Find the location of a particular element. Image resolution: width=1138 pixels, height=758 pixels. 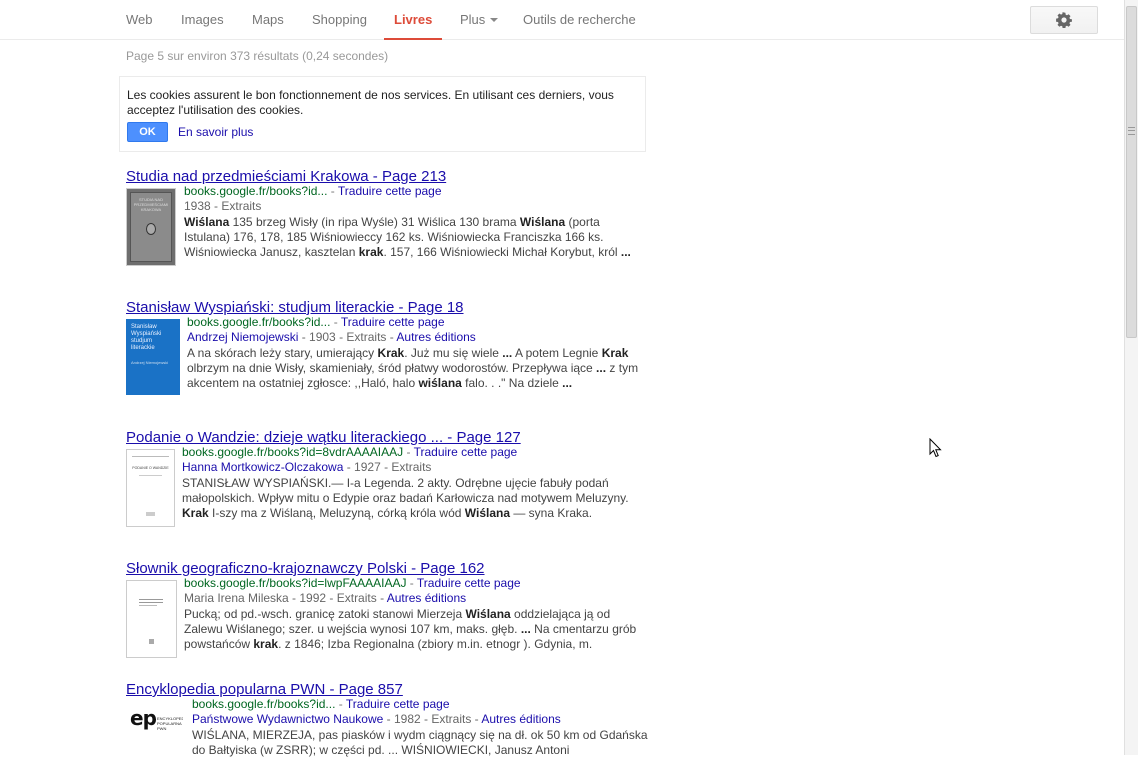

book-cover-thumbnail: STUDIA NAD PRZEDMIEŚCIAMI KRAKOWA is located at coordinates (151, 227).